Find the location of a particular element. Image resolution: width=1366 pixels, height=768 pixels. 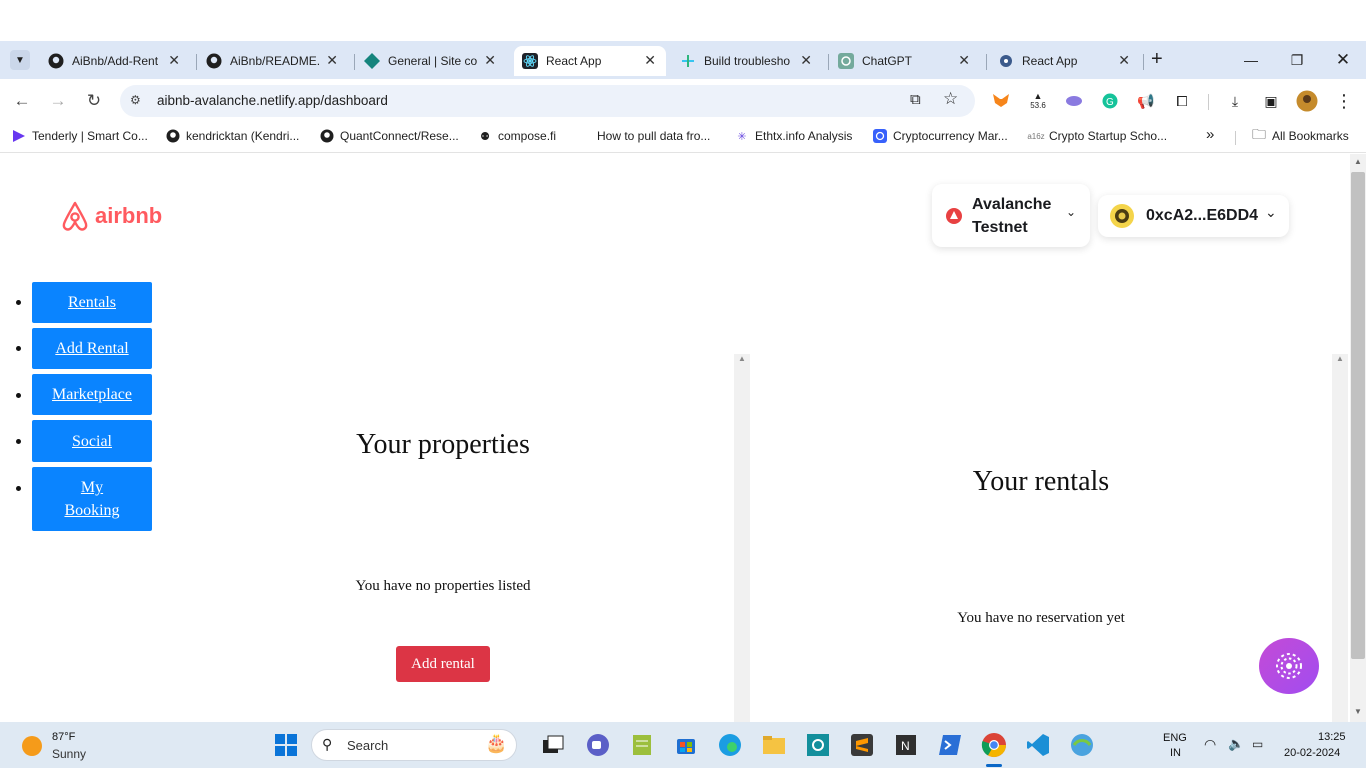

edge-icon is located at coordinates (730, 745).